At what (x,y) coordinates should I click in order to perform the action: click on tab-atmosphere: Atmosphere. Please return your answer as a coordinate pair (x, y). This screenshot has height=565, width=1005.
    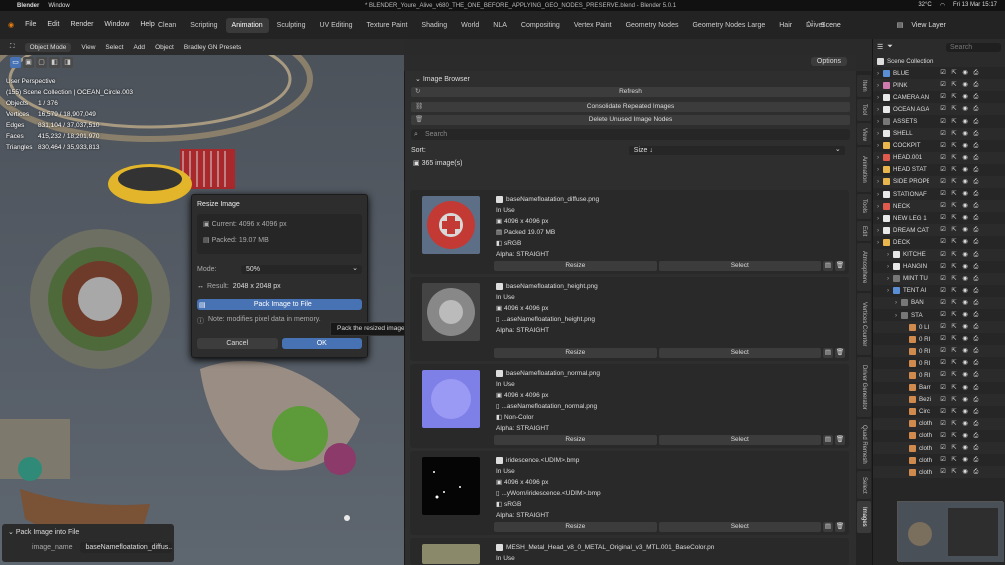
    Looking at the image, I should click on (864, 267).